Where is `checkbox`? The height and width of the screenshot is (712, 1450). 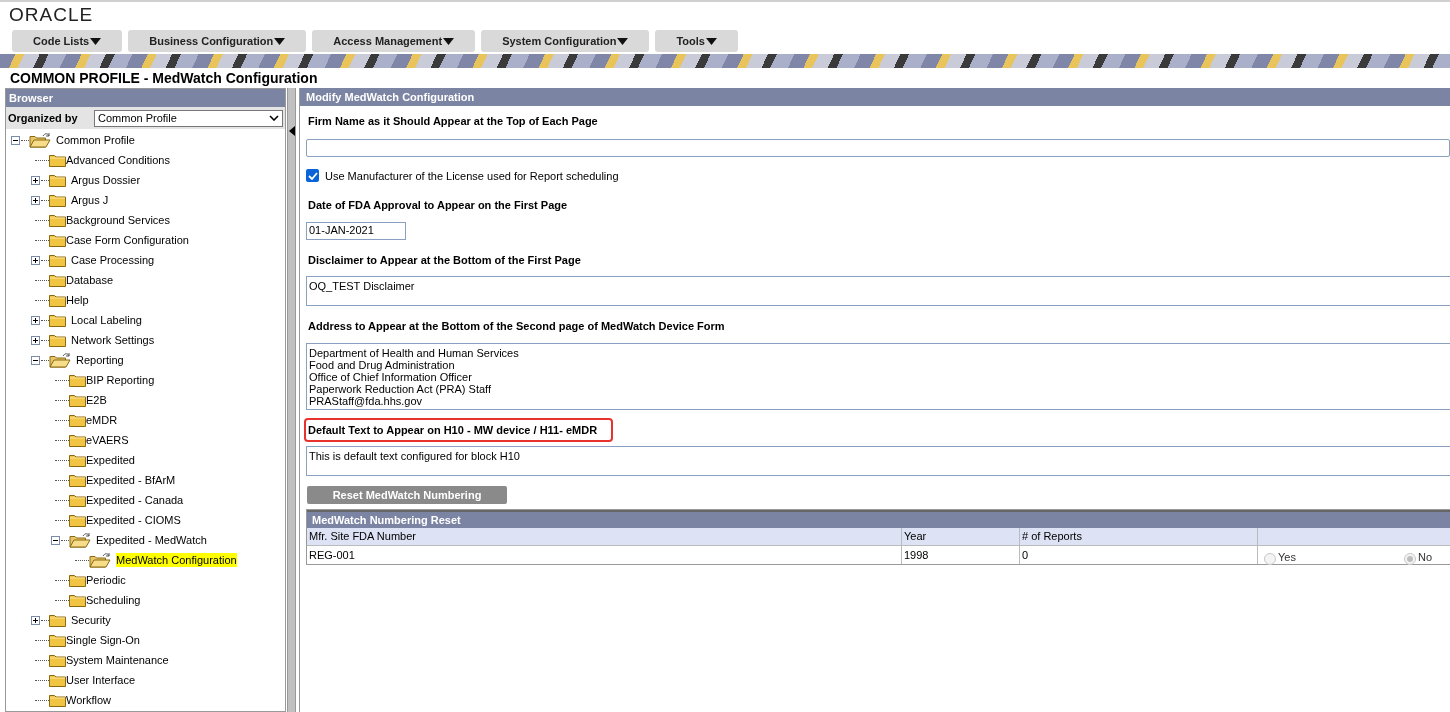 checkbox is located at coordinates (312, 176).